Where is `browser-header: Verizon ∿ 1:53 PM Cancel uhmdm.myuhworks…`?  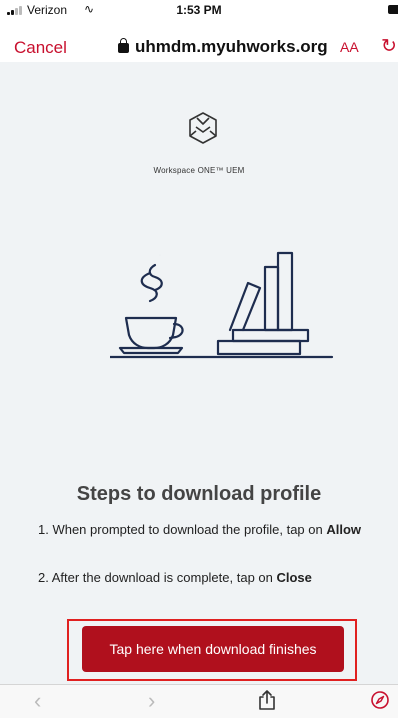
browser-header: Verizon ∿ 1:53 PM Cancel uhmdm.myuhworks… is located at coordinates (199, 31).